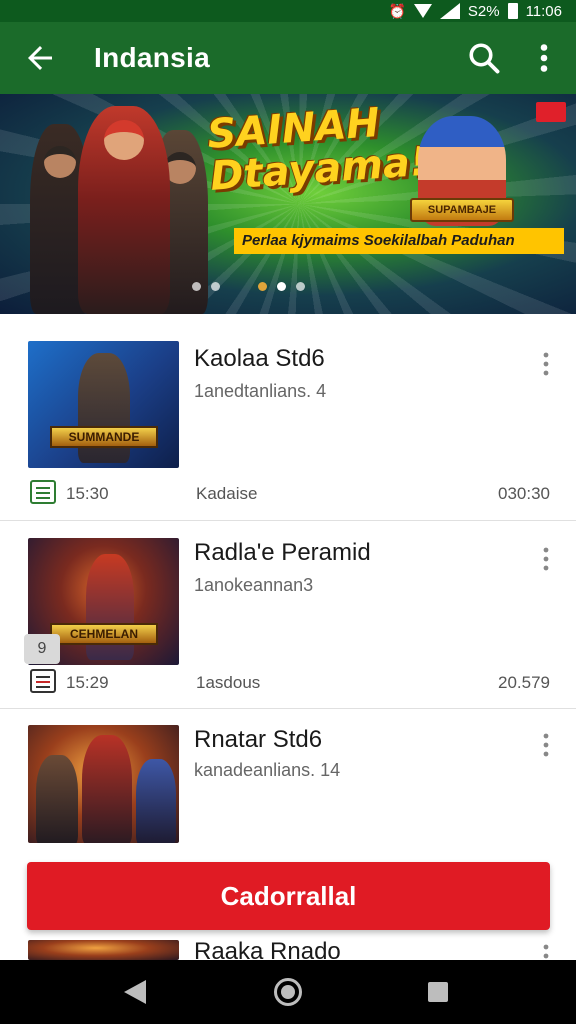 This screenshot has height=1024, width=576. I want to click on arrow-back-icon, so click(40, 58).